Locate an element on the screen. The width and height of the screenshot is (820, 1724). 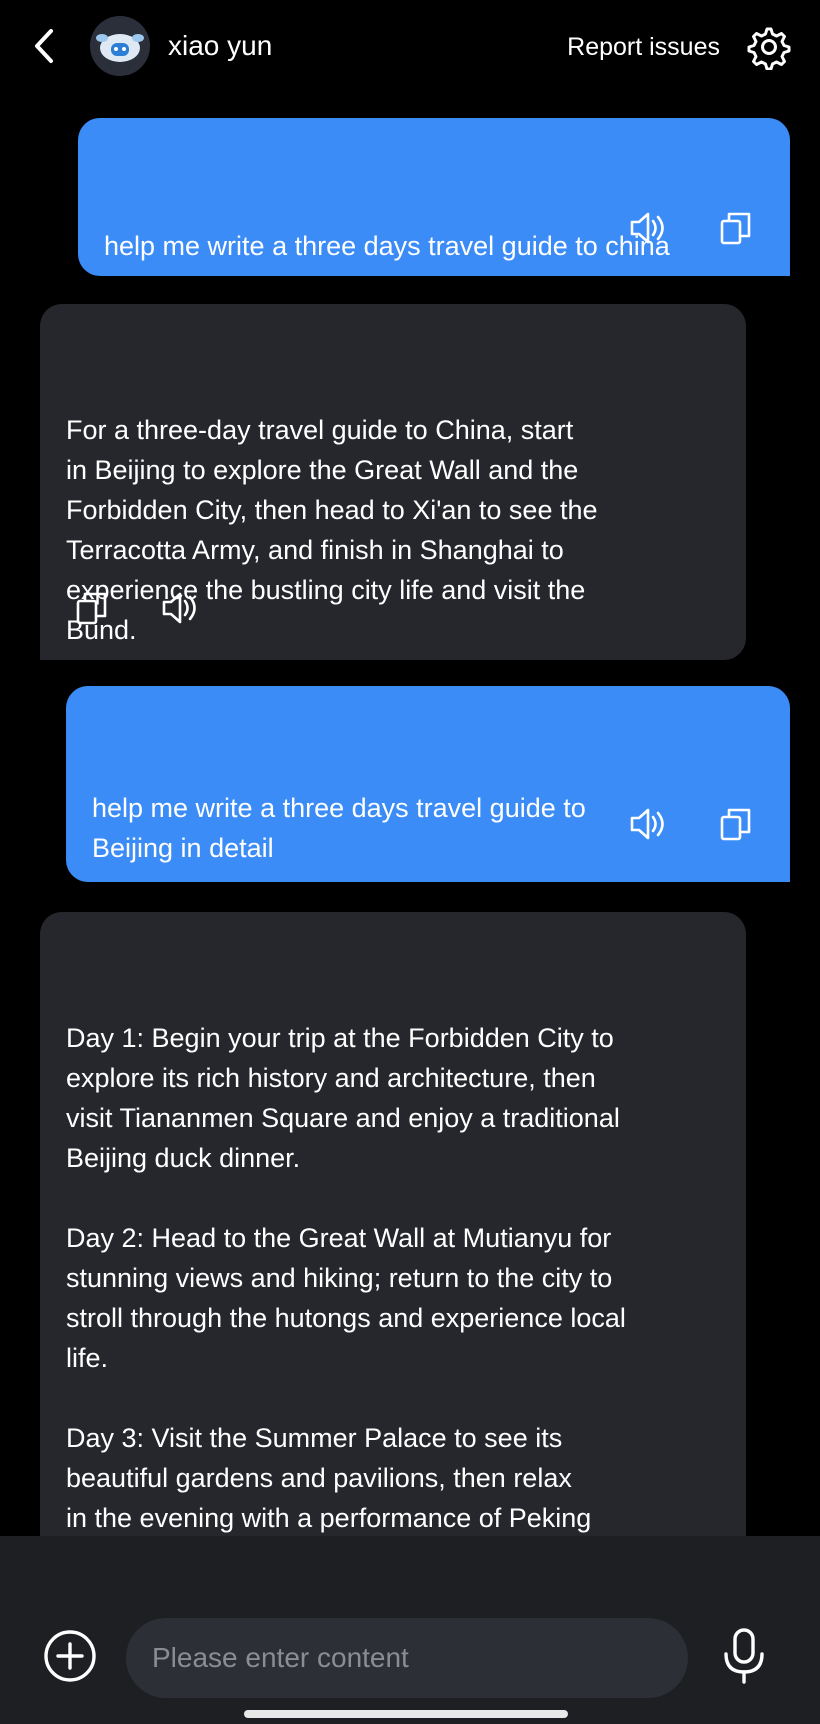
composer-bar is located at coordinates (410, 1630).